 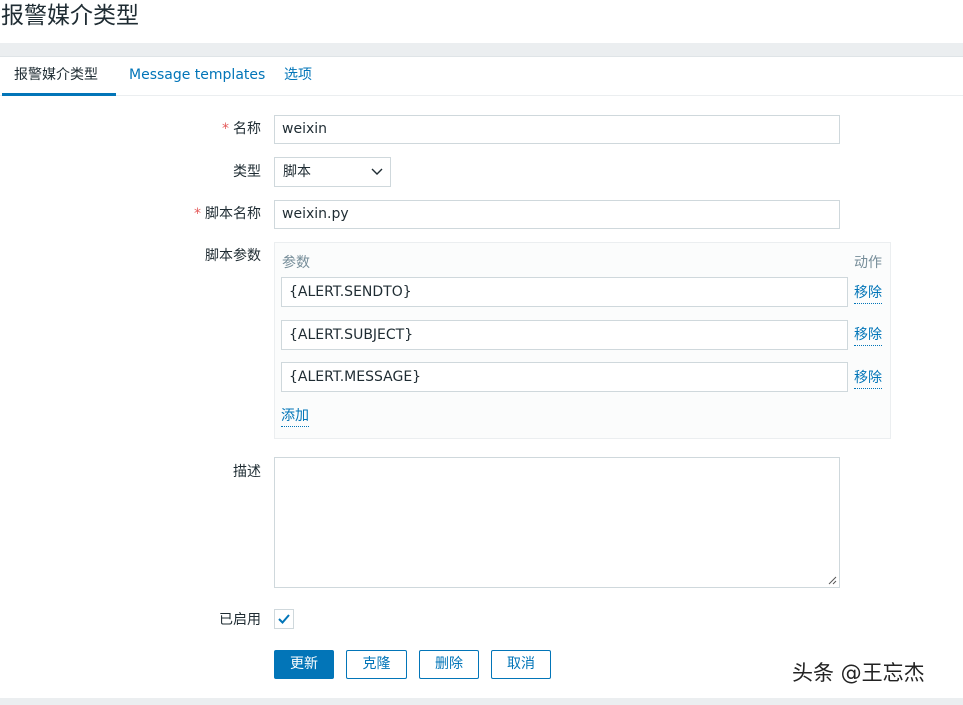 I want to click on tab-options: 选项, so click(x=298, y=76).